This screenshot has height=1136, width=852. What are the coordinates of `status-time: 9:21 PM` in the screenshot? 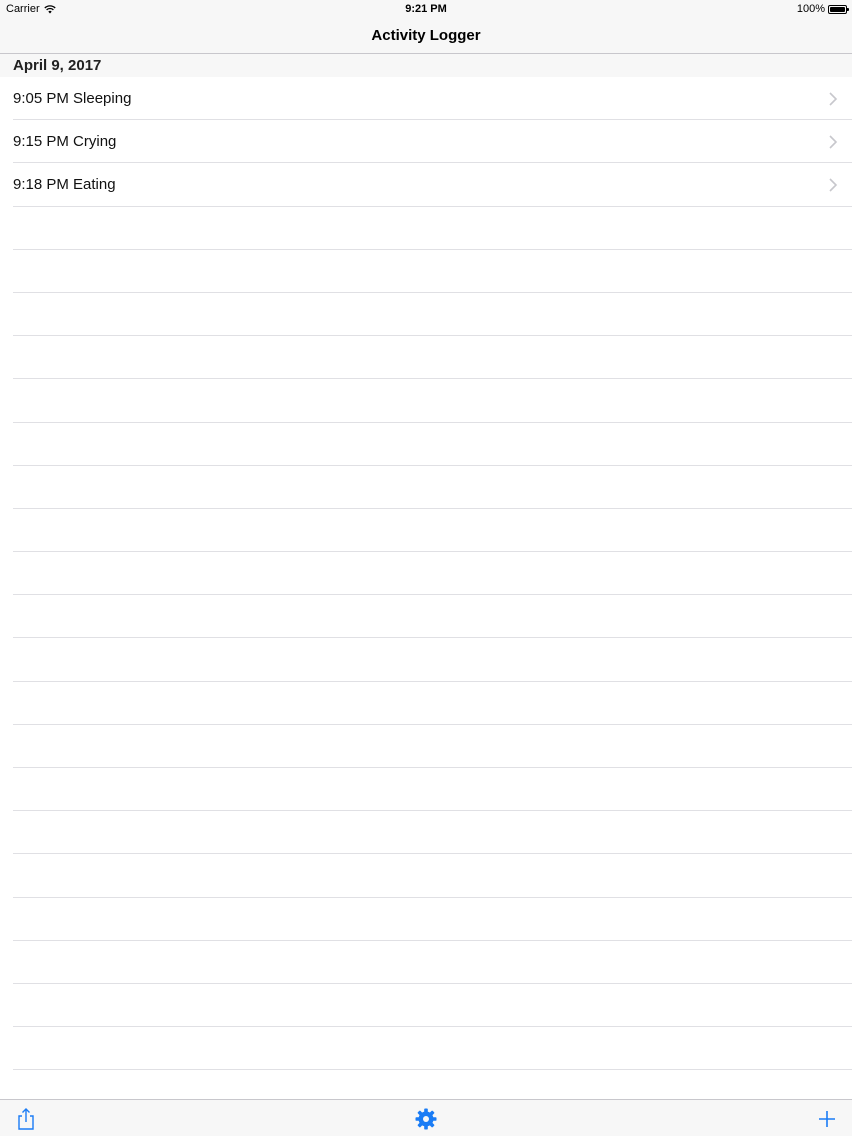 It's located at (426, 9).